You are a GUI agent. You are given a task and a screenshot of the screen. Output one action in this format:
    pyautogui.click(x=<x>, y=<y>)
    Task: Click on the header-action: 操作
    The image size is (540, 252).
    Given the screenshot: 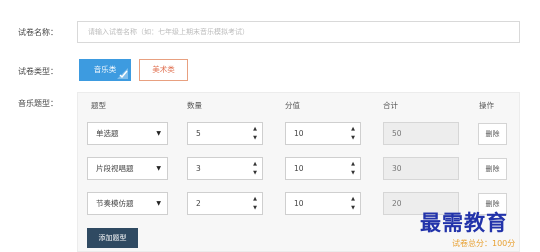 What is the action you would take?
    pyautogui.click(x=486, y=105)
    